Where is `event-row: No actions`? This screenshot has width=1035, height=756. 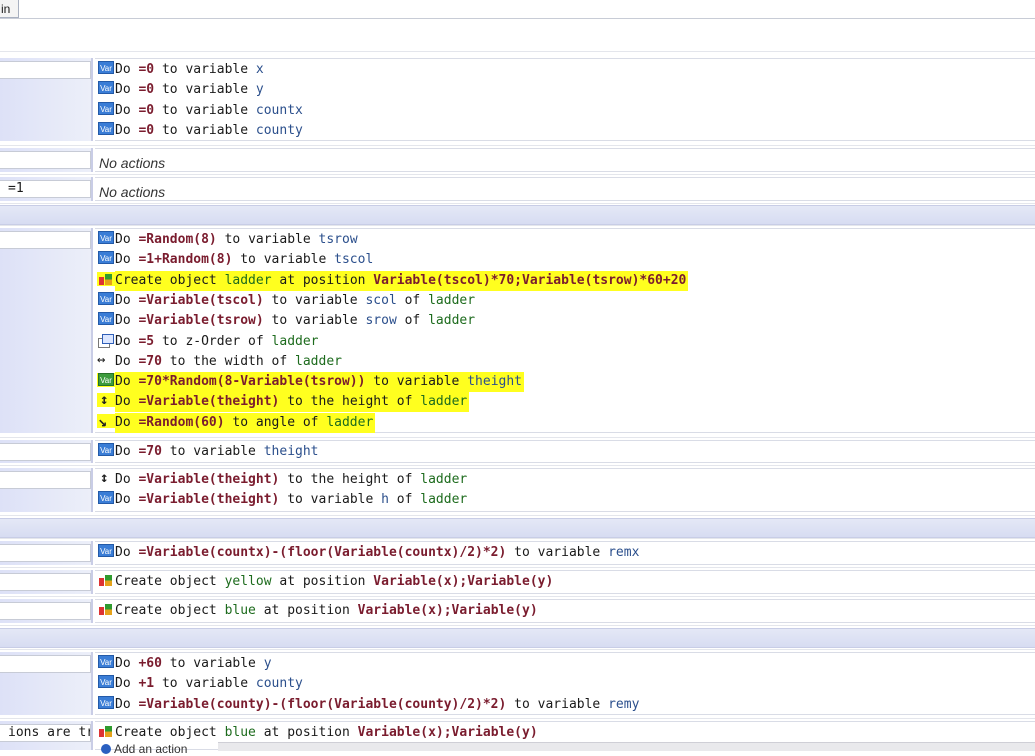
event-row: No actions is located at coordinates (517, 160).